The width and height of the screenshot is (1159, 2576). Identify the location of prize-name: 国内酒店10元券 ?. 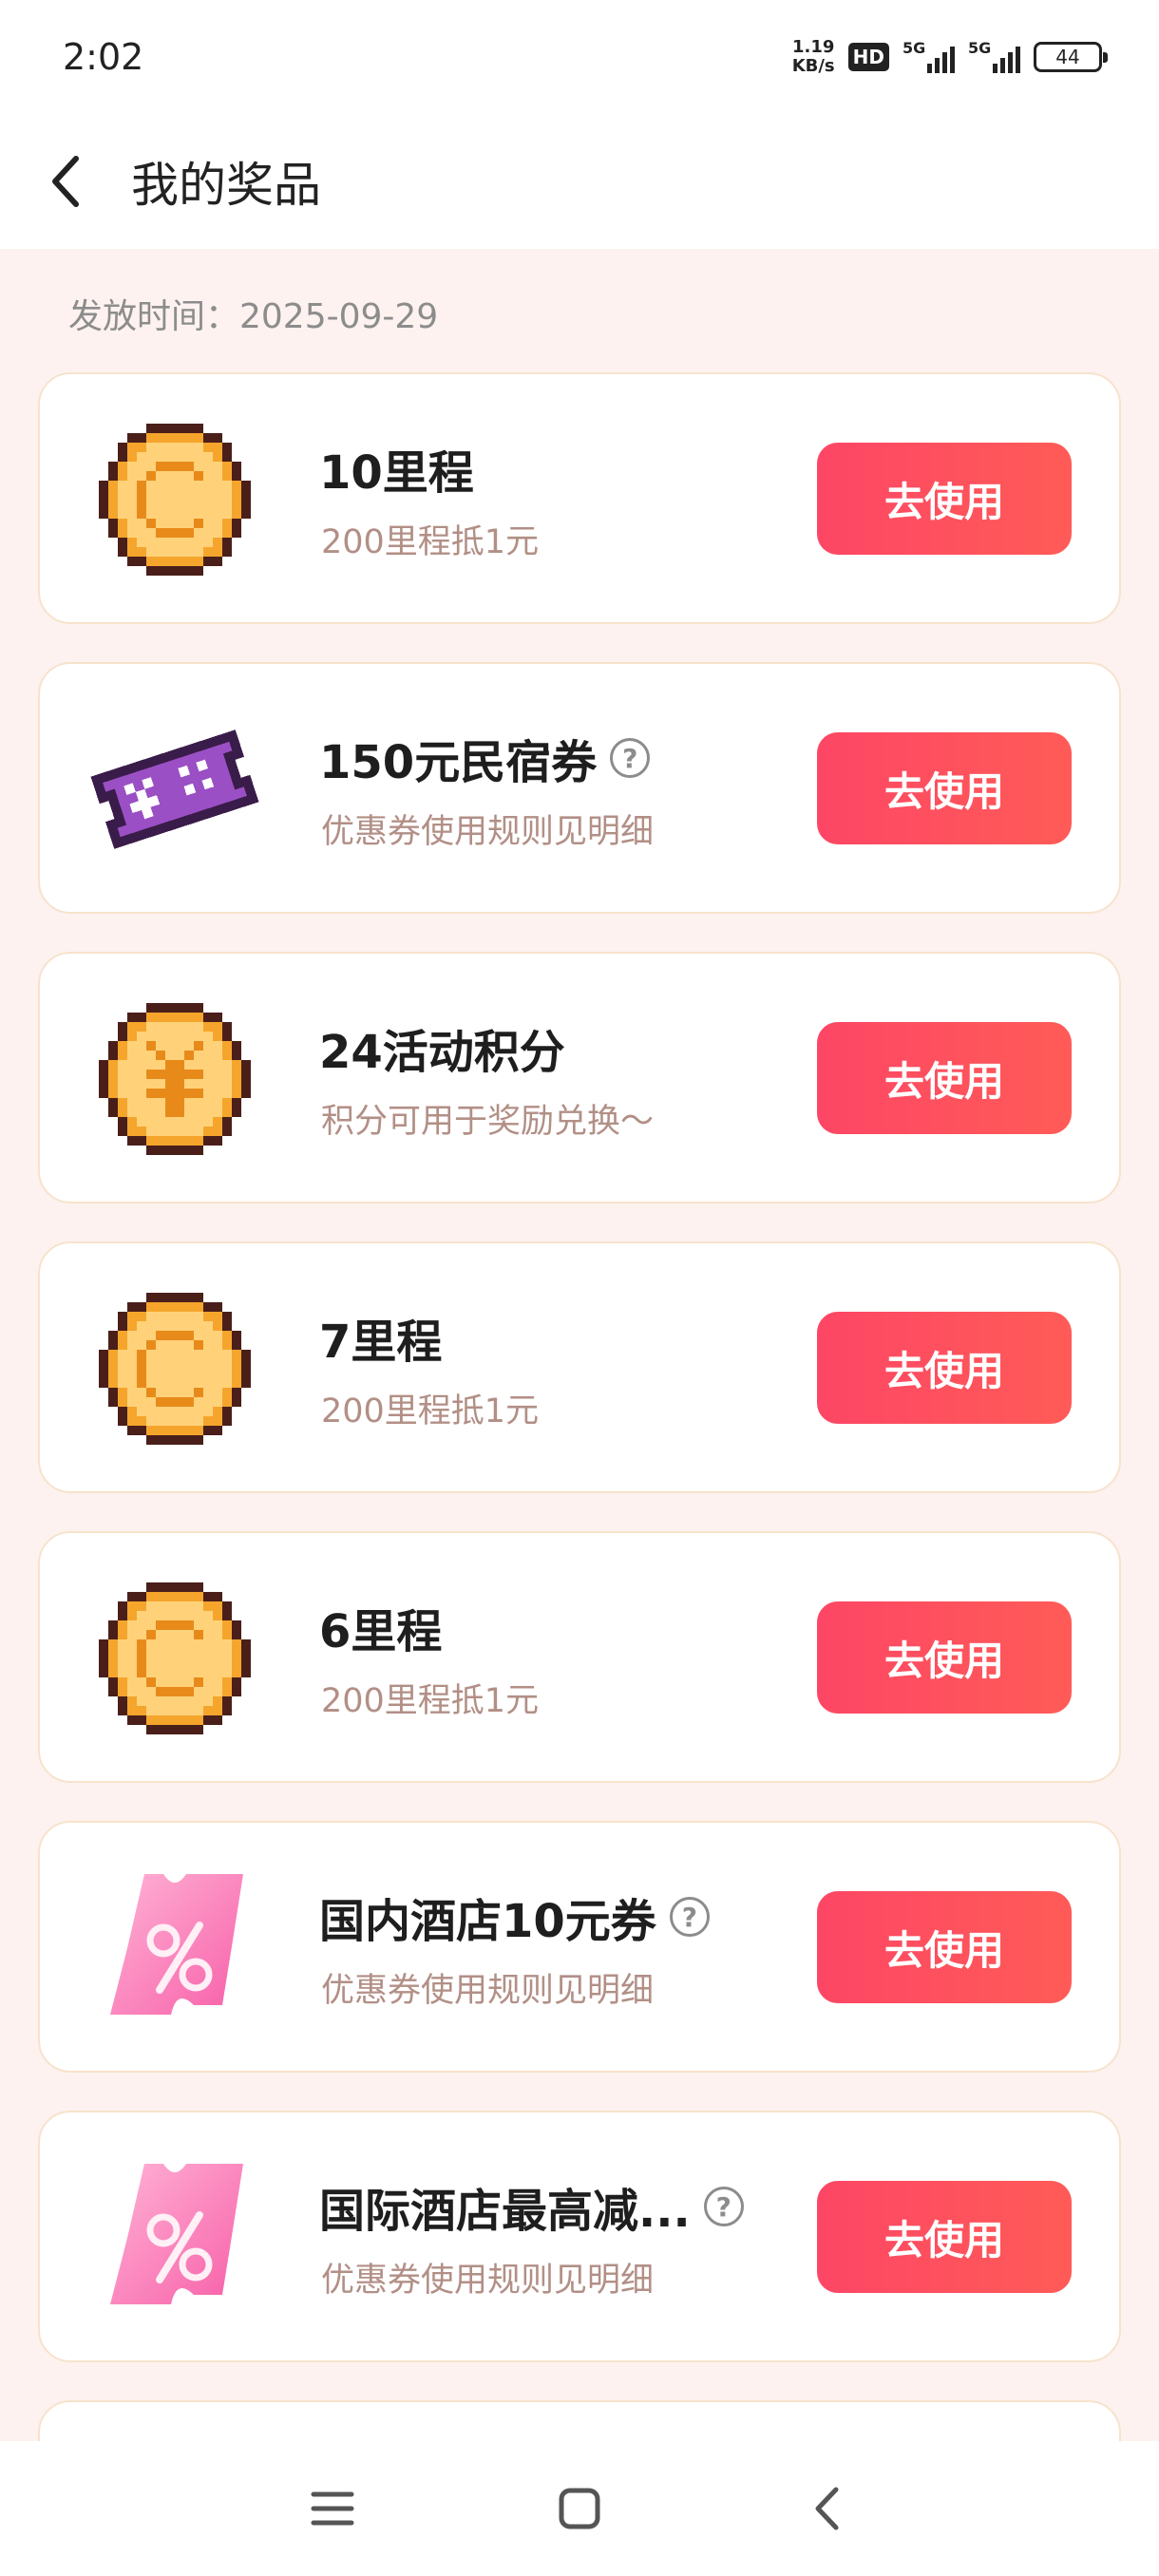
(514, 1917).